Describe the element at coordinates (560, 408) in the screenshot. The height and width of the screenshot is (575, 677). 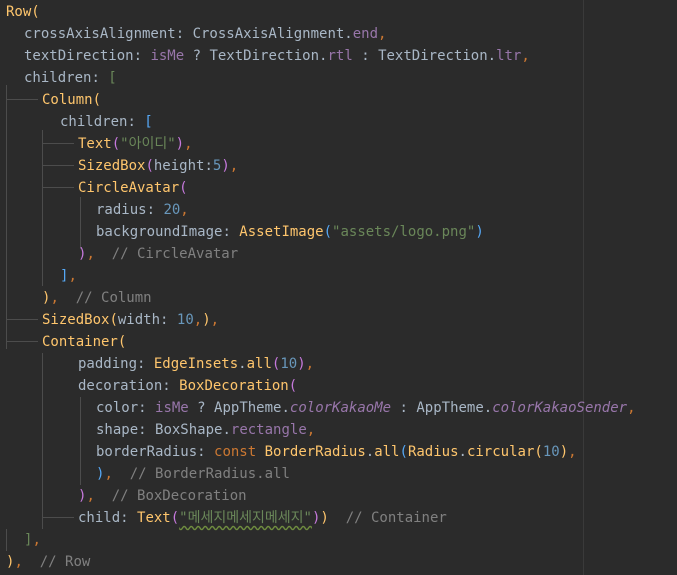
I see `token-static-field: colorKakaoSender` at that location.